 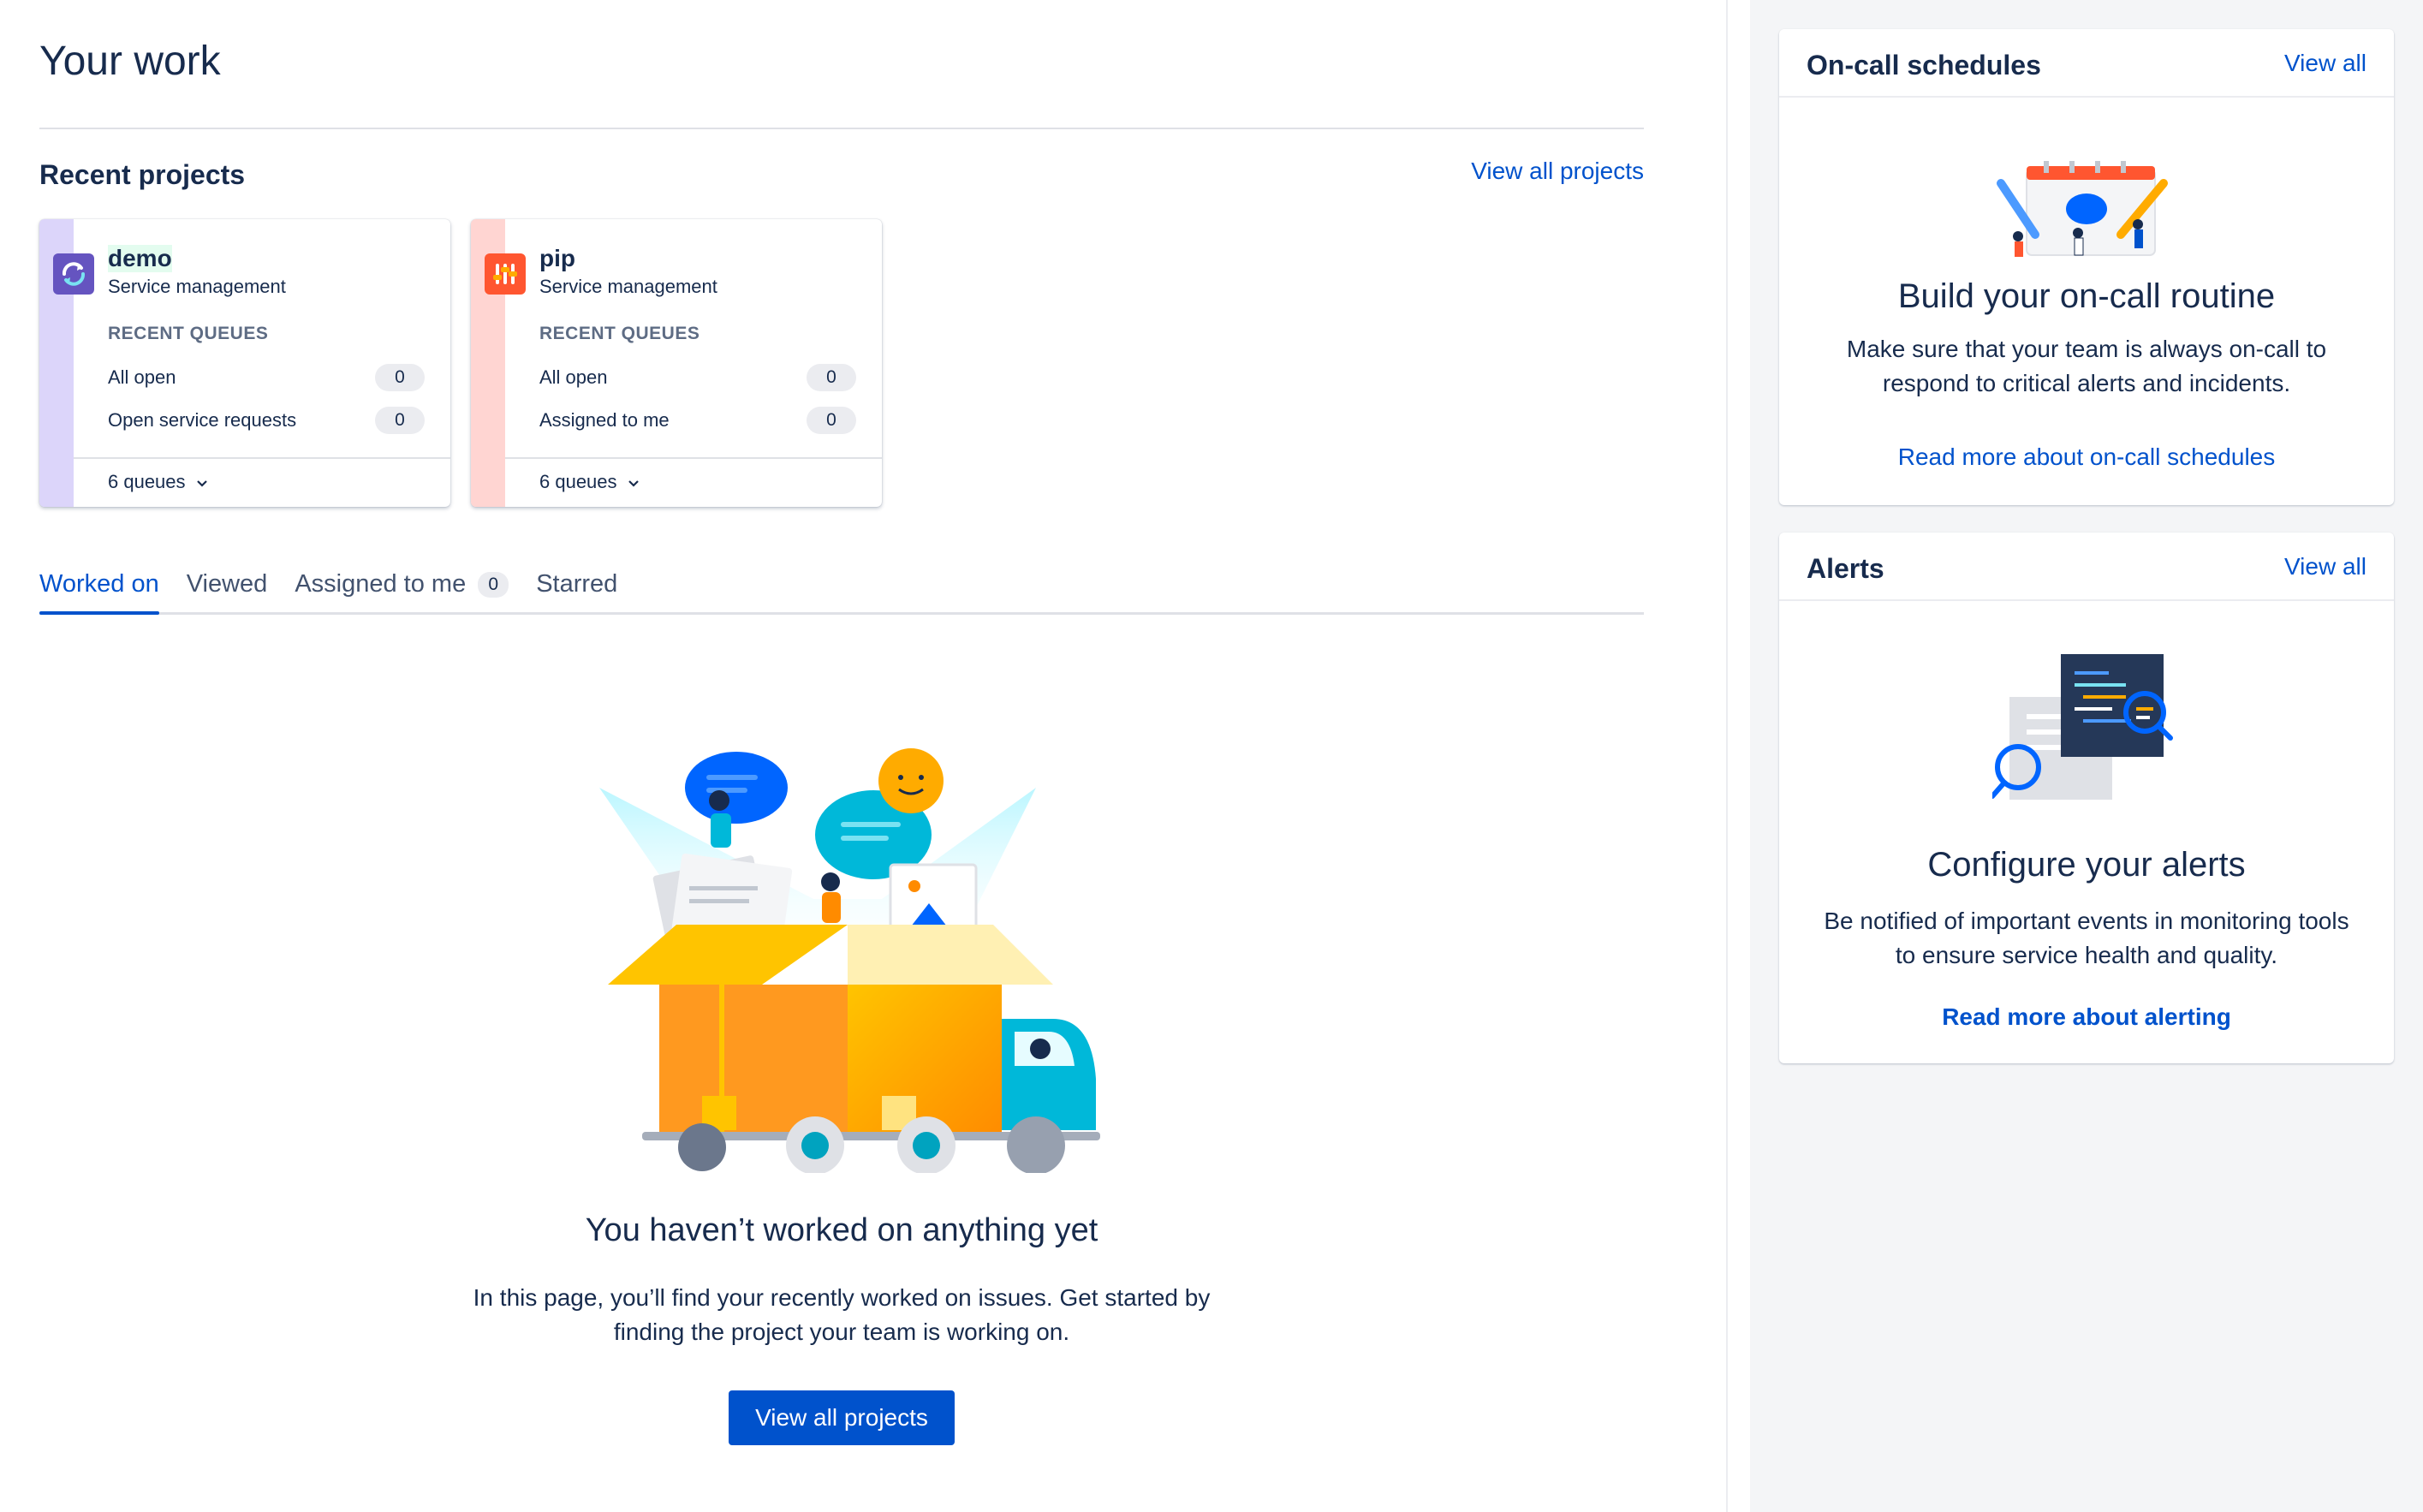 What do you see at coordinates (557, 258) in the screenshot?
I see `project-name: pip` at bounding box center [557, 258].